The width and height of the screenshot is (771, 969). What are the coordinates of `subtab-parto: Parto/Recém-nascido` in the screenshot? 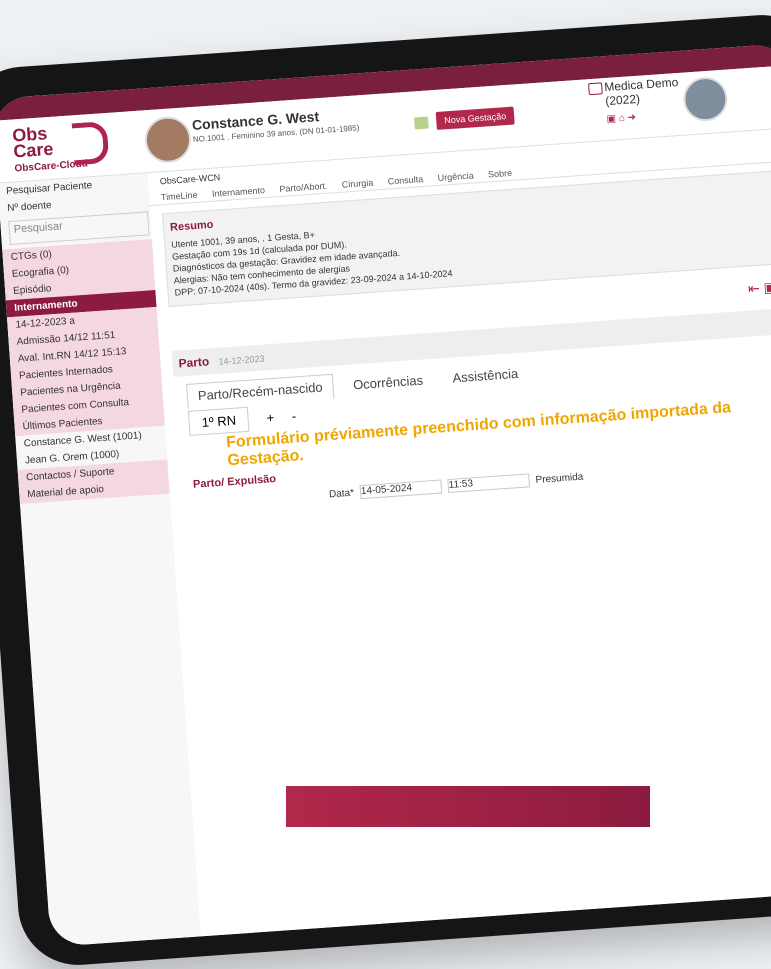 It's located at (260, 391).